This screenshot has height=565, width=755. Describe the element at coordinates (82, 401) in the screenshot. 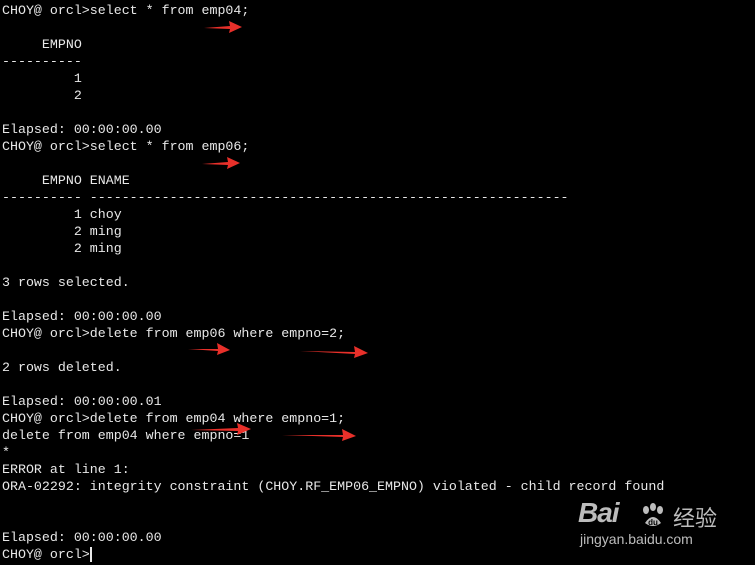

I see `console-line: Elapsed: 00:00:00.01` at that location.